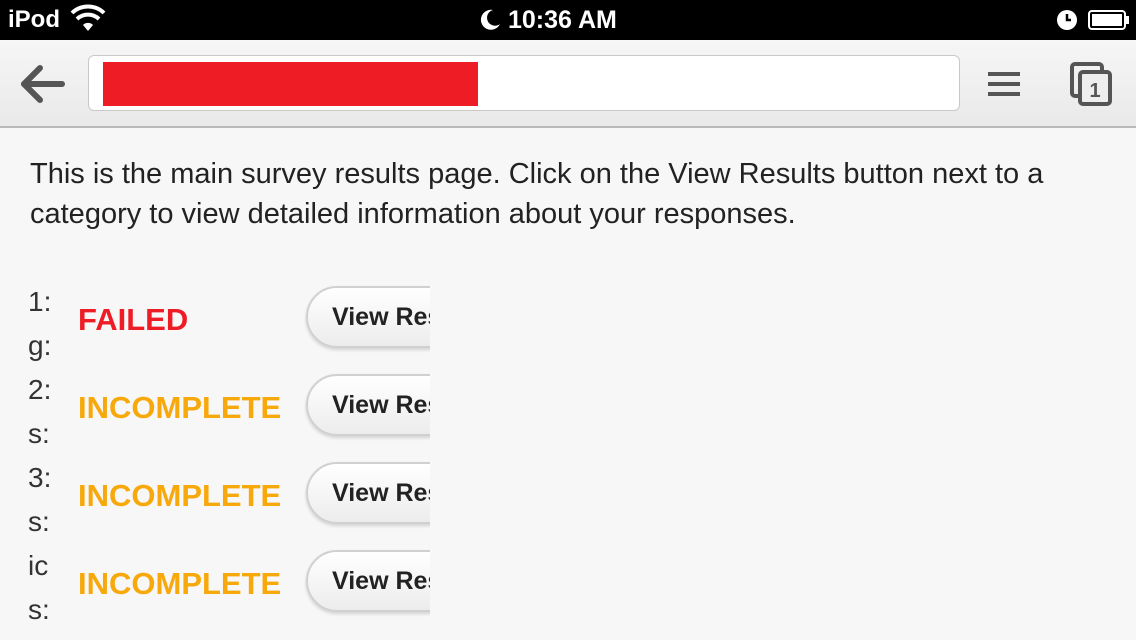 The width and height of the screenshot is (1136, 640). What do you see at coordinates (43, 84) in the screenshot?
I see `back-arrow-icon` at bounding box center [43, 84].